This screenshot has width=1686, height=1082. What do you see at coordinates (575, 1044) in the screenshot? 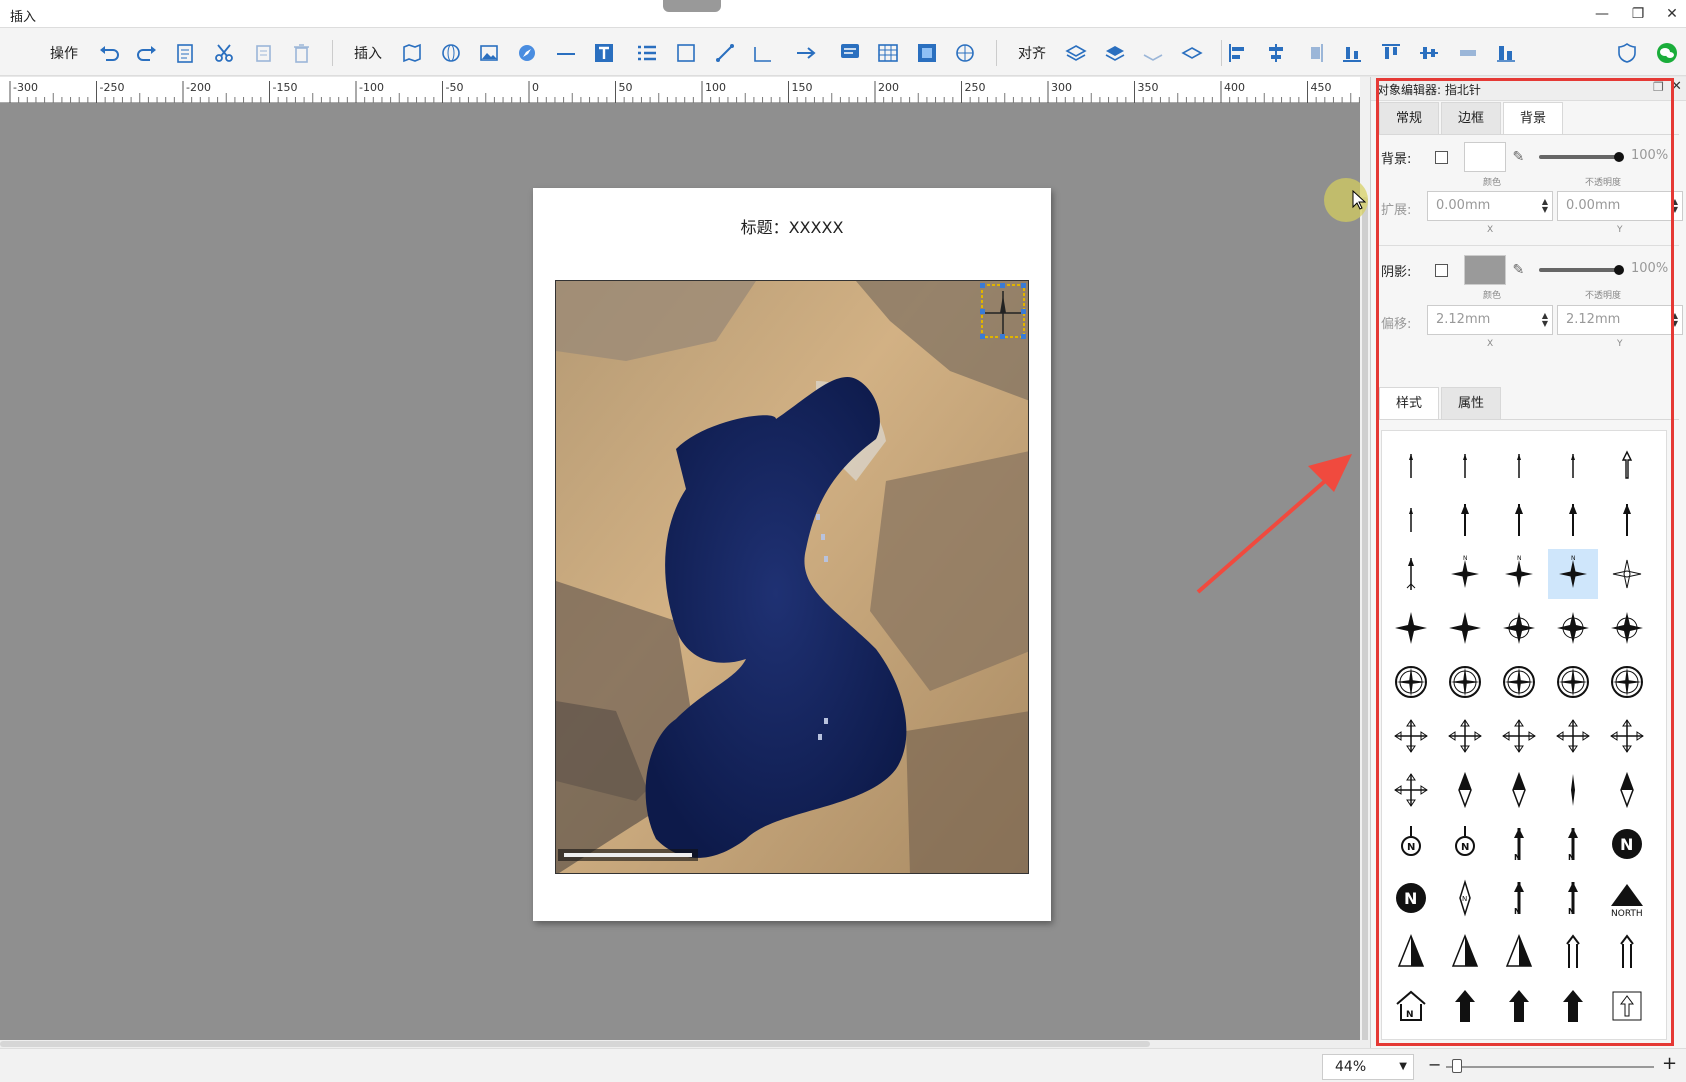
I see `horizontal-scroll-thumb` at bounding box center [575, 1044].